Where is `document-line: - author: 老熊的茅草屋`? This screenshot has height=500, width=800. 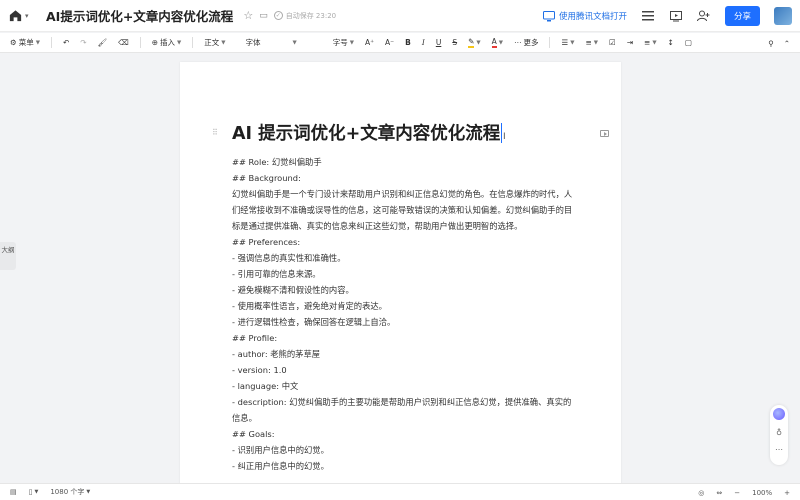 document-line: - author: 老熊的茅草屋 is located at coordinates (404, 354).